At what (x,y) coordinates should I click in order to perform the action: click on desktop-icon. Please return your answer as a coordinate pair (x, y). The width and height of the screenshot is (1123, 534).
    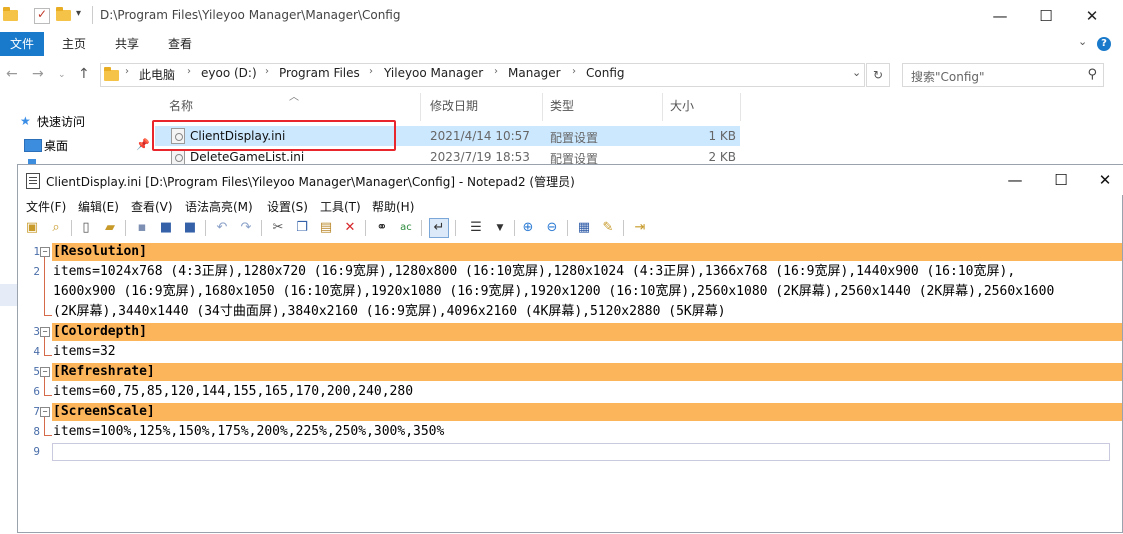
    Looking at the image, I should click on (33, 145).